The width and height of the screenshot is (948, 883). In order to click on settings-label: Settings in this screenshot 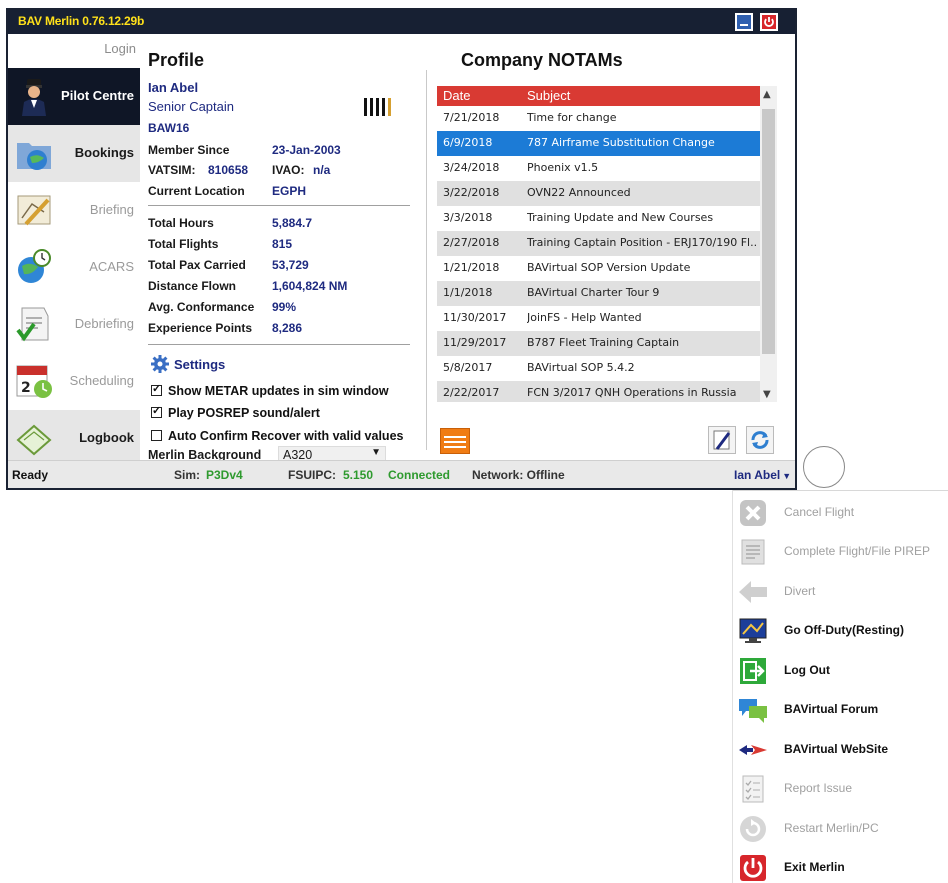, I will do `click(200, 364)`.